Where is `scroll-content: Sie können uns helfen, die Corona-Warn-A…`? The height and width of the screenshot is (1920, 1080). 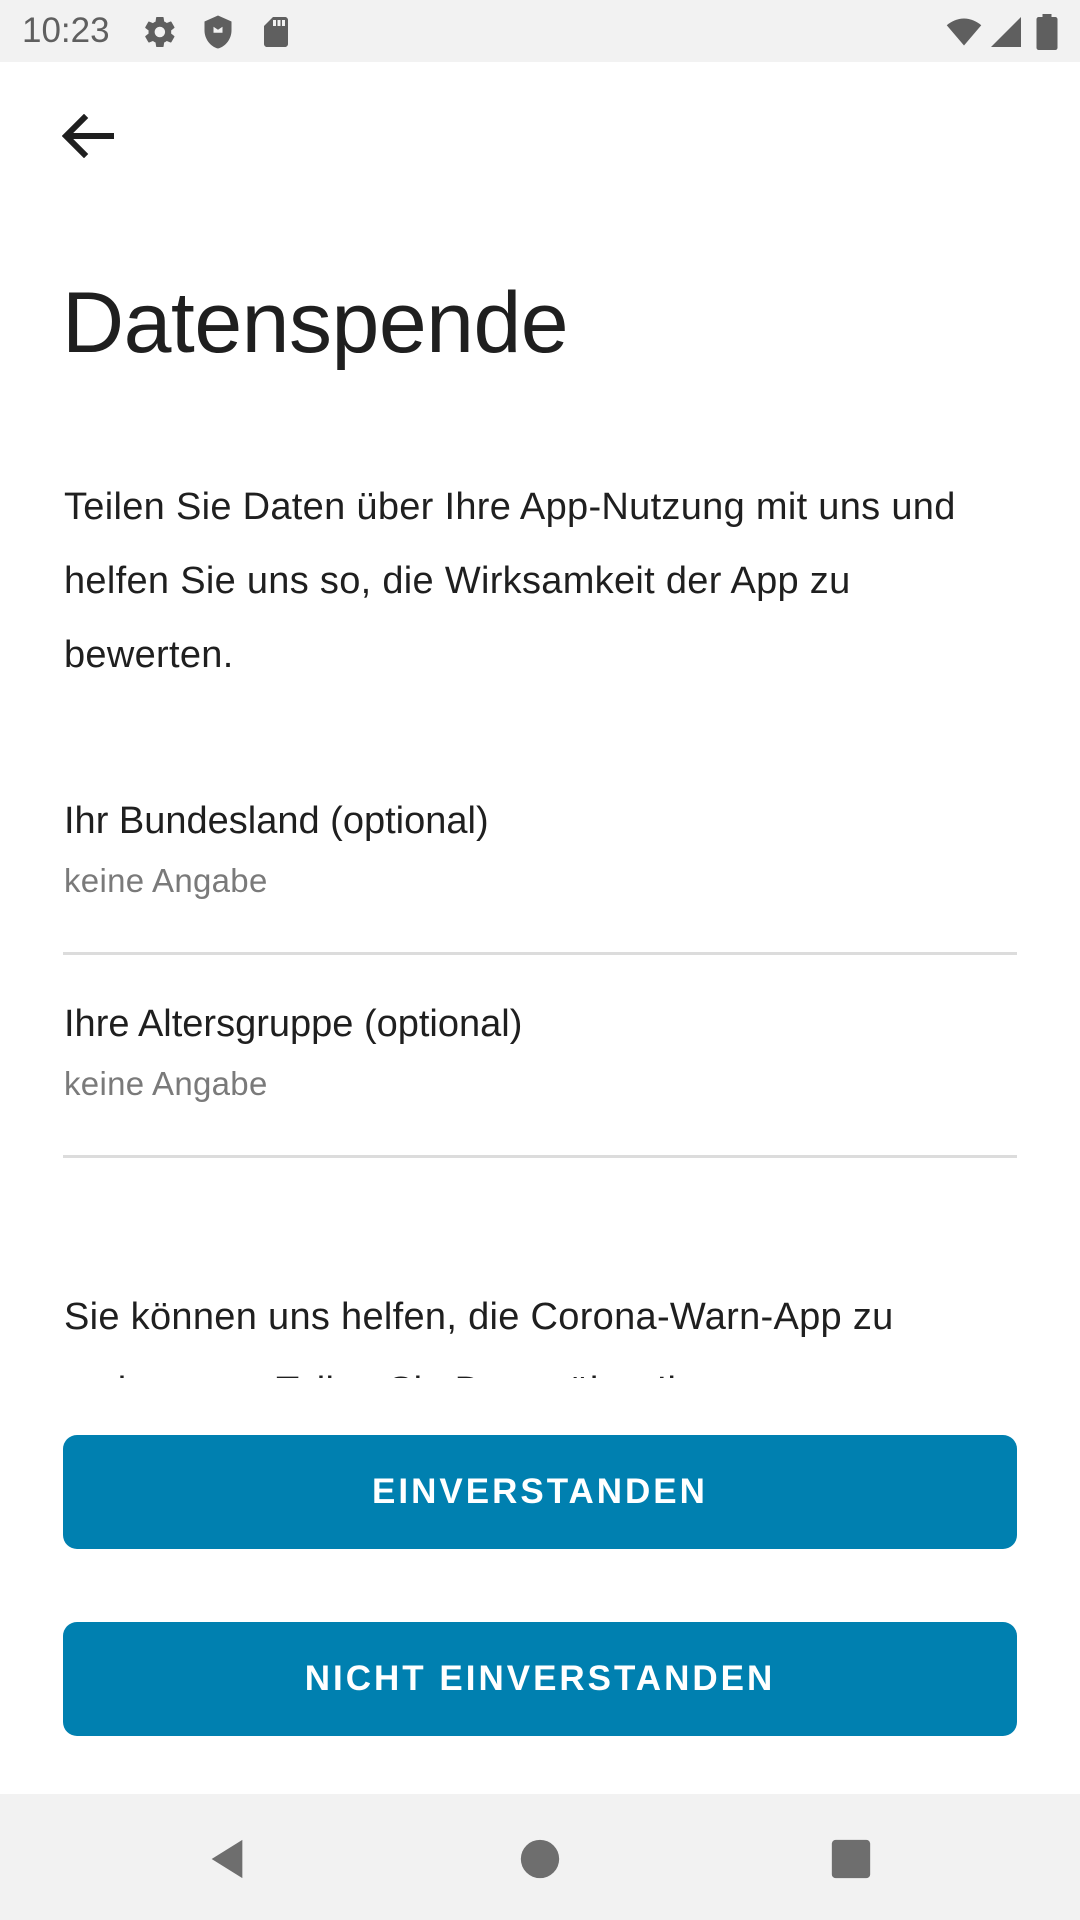
scroll-content: Sie können uns helfen, die Corona-Warn-A… is located at coordinates (540, 1329).